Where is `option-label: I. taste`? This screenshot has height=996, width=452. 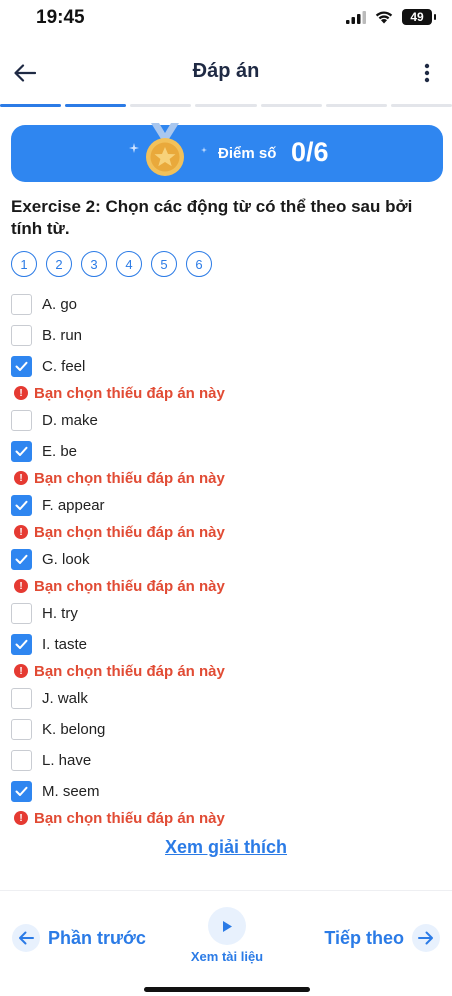
option-label: I. taste is located at coordinates (65, 644).